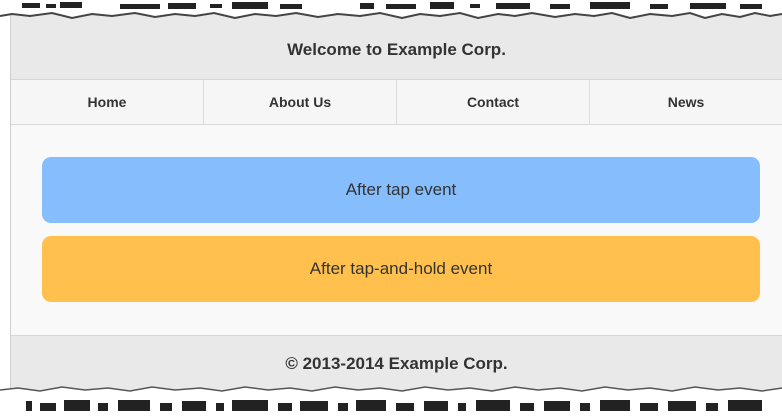 This screenshot has height=416, width=782. I want to click on tap-and-hold-event-box: After tap-and-hold event, so click(401, 269).